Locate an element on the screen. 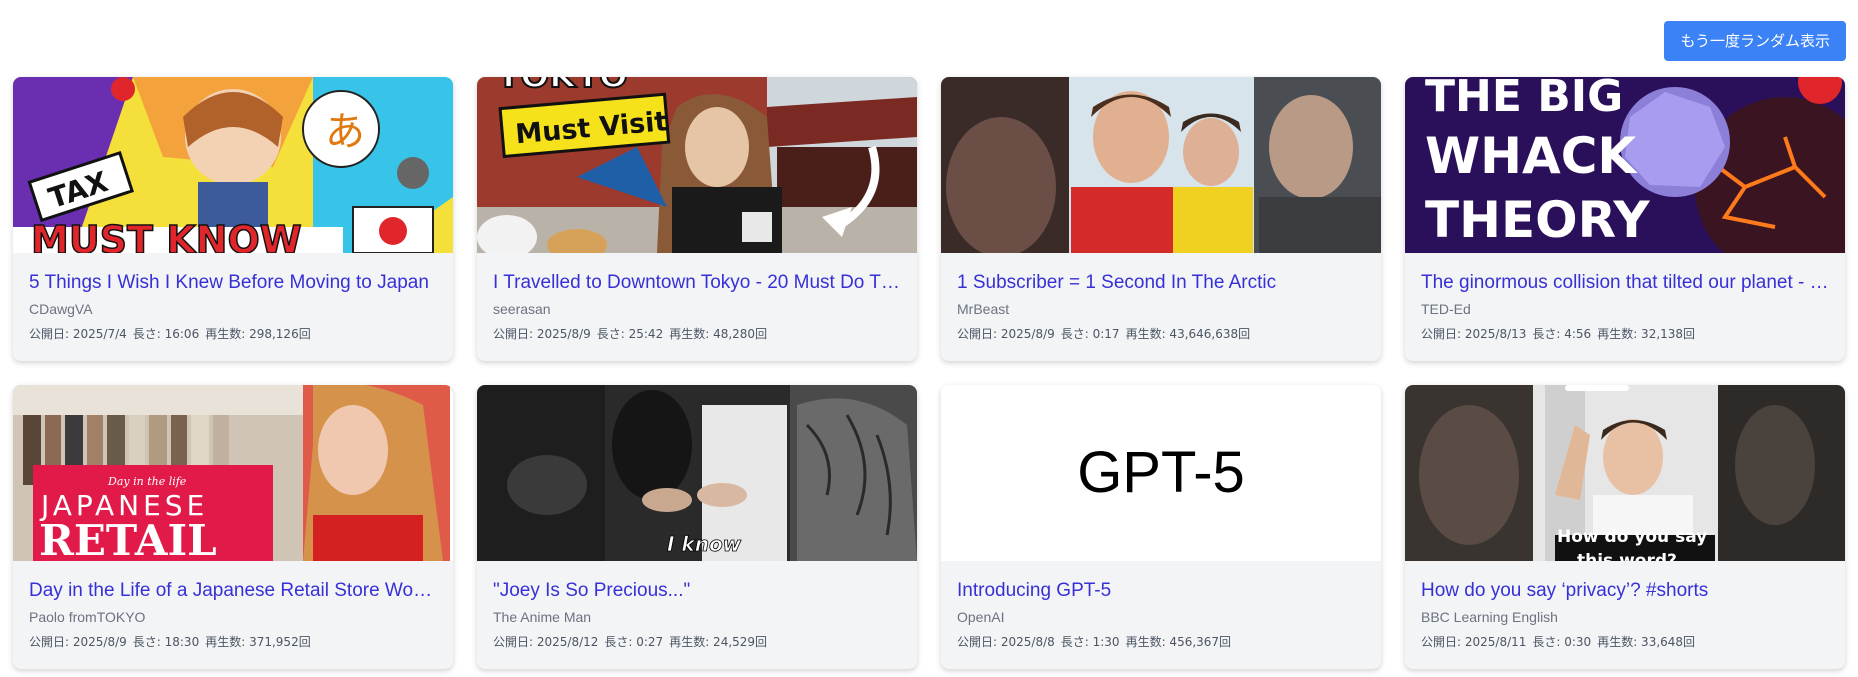 This screenshot has width=1858, height=677. channel-name: CDawgVA is located at coordinates (61, 309).